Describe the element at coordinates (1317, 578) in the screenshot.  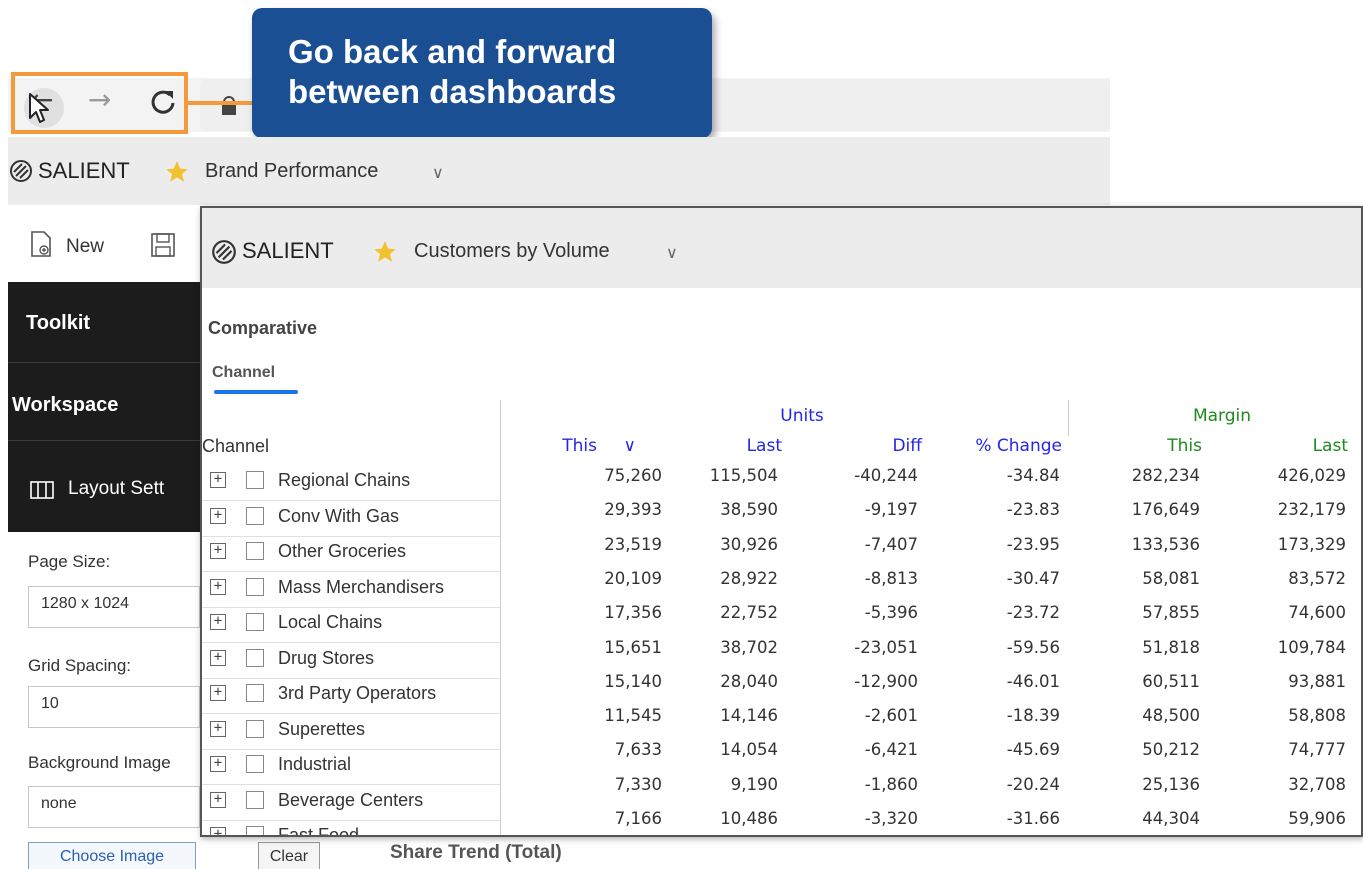
I see `table-cell: 83,572` at that location.